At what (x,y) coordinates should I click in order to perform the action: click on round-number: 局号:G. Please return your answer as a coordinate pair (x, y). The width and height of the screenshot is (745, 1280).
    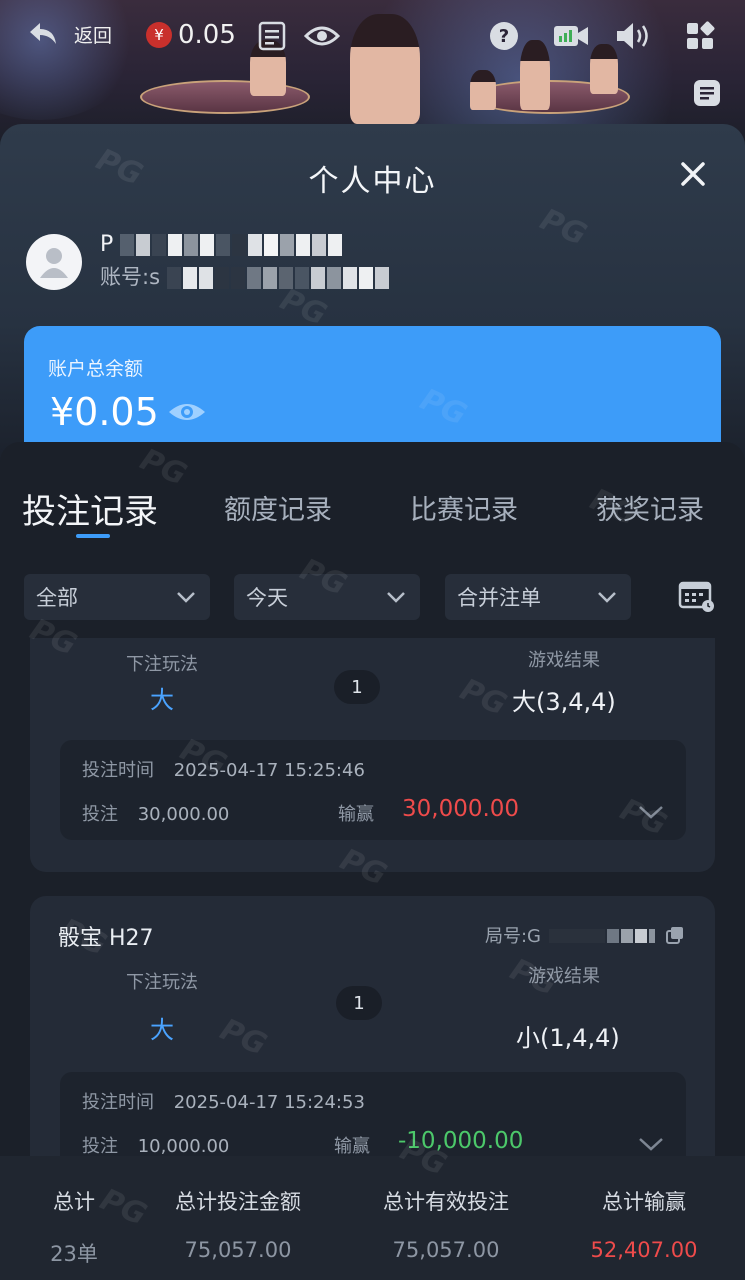
    Looking at the image, I should click on (585, 935).